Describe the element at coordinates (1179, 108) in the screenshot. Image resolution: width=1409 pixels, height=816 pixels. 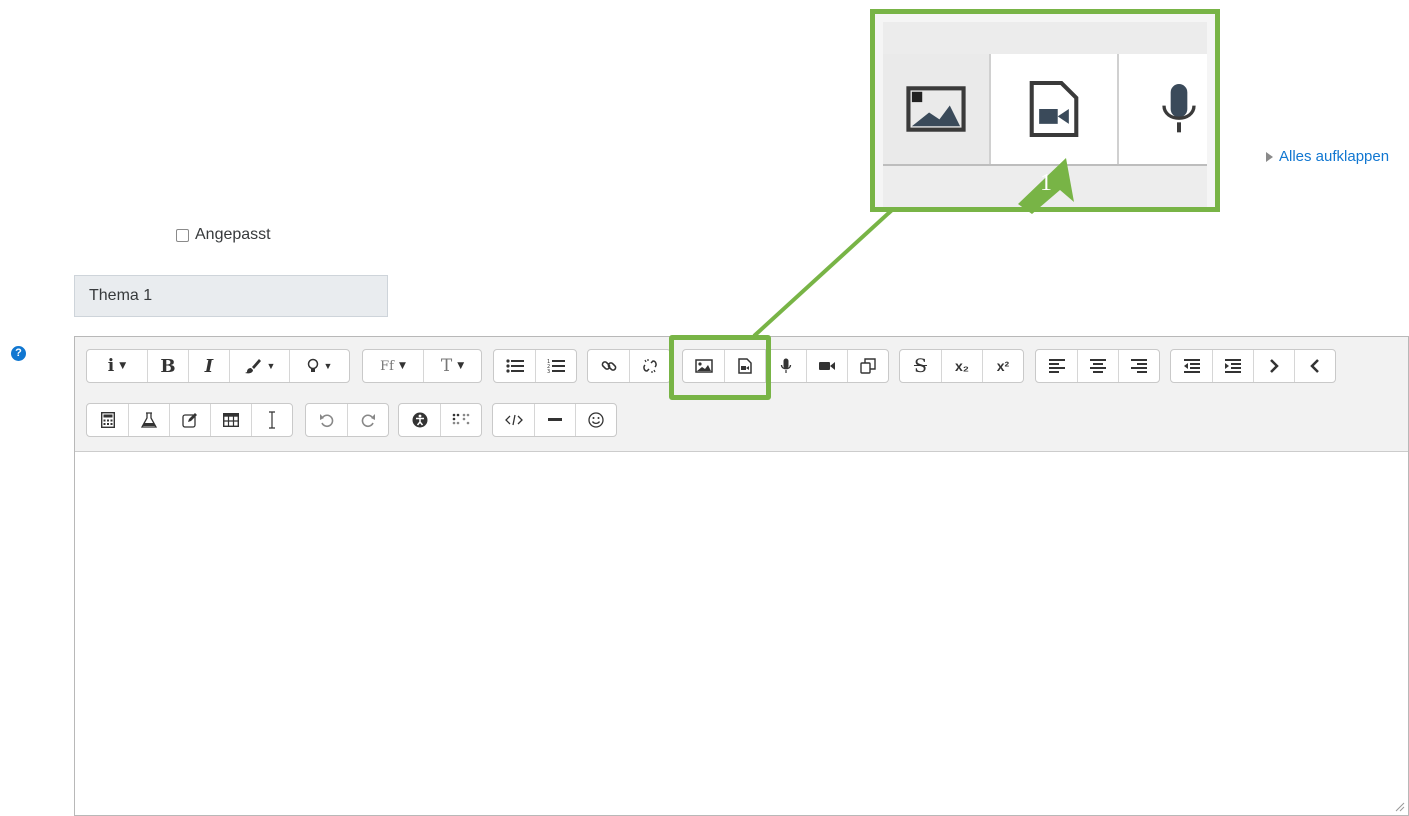
I see `microphone-icon` at that location.